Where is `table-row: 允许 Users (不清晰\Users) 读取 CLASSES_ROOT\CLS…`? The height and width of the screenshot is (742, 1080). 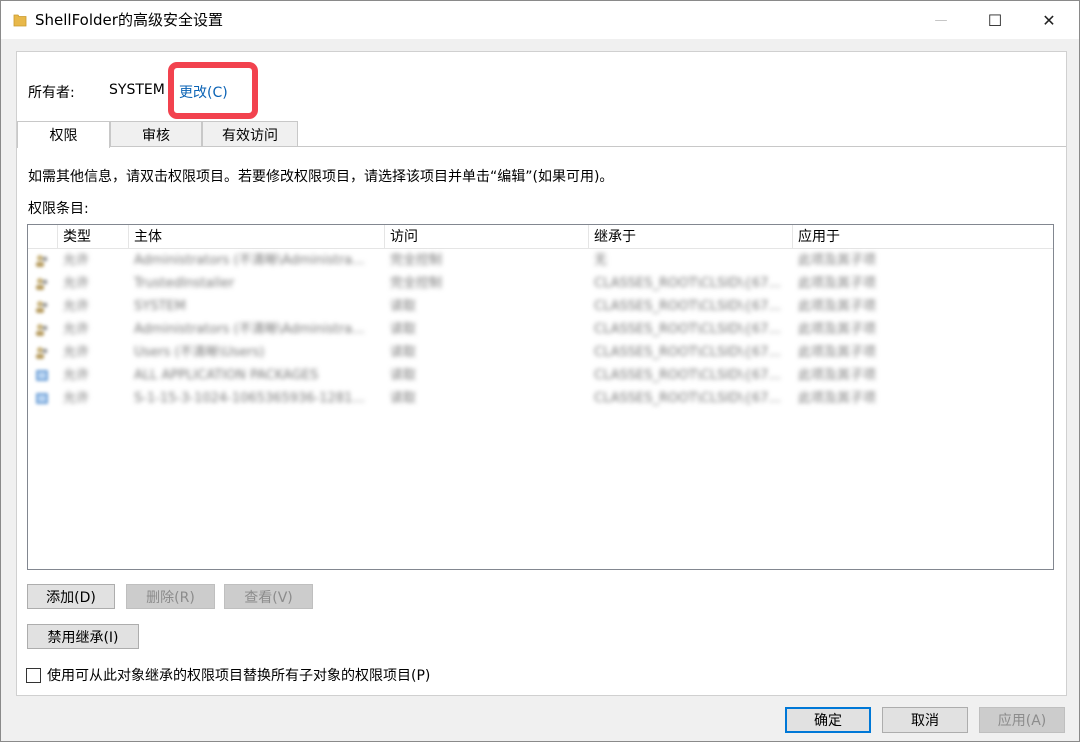 table-row: 允许 Users (不清晰\Users) 读取 CLASSES_ROOT\CLS… is located at coordinates (540, 352).